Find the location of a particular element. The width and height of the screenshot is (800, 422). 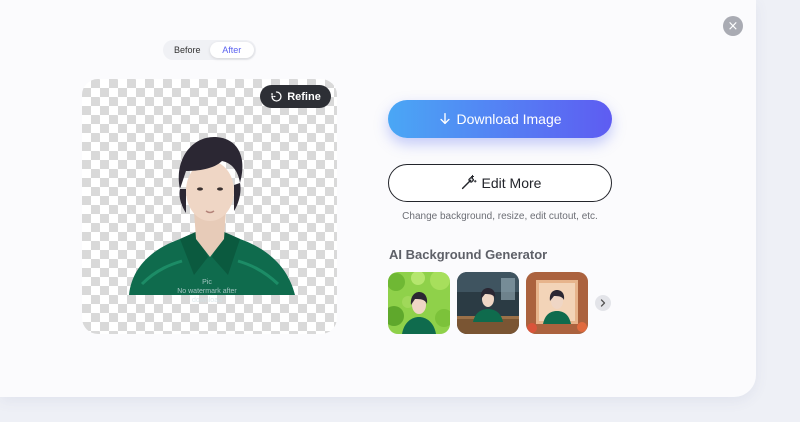

thumbnail-green-leaves is located at coordinates (419, 303).